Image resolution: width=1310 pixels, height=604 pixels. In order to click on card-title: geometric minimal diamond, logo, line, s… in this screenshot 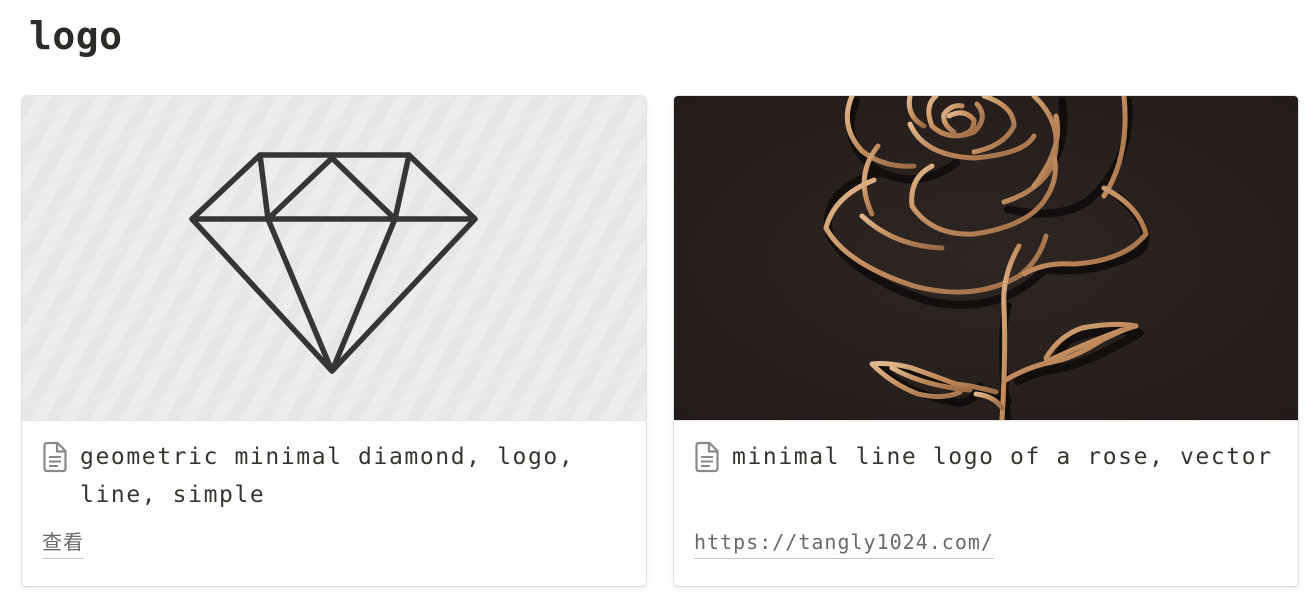, I will do `click(356, 476)`.